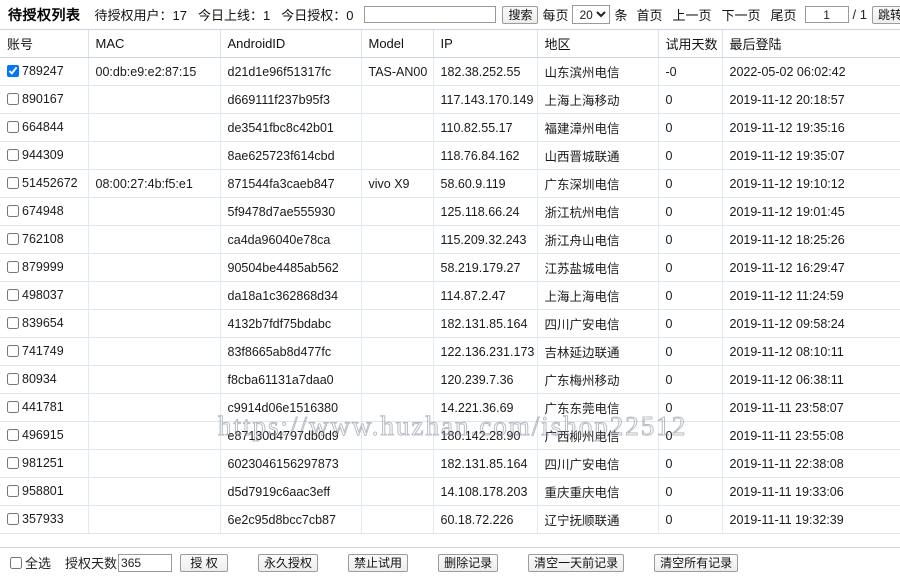  I want to click on row-select-wrap: 890167, so click(35, 99).